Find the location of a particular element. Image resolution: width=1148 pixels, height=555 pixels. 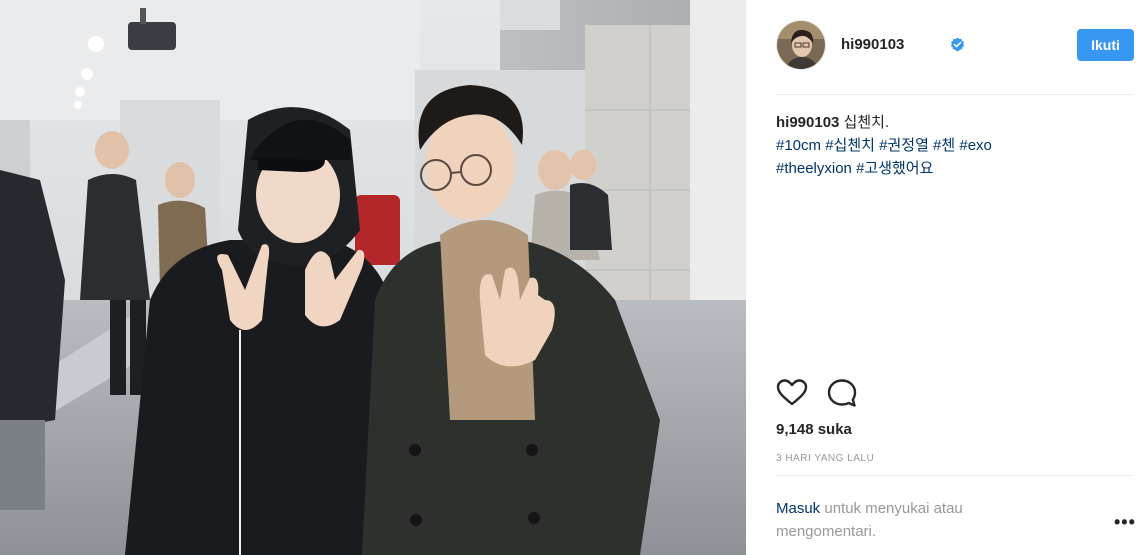

hashtag-link: #십첸치 is located at coordinates (850, 145).